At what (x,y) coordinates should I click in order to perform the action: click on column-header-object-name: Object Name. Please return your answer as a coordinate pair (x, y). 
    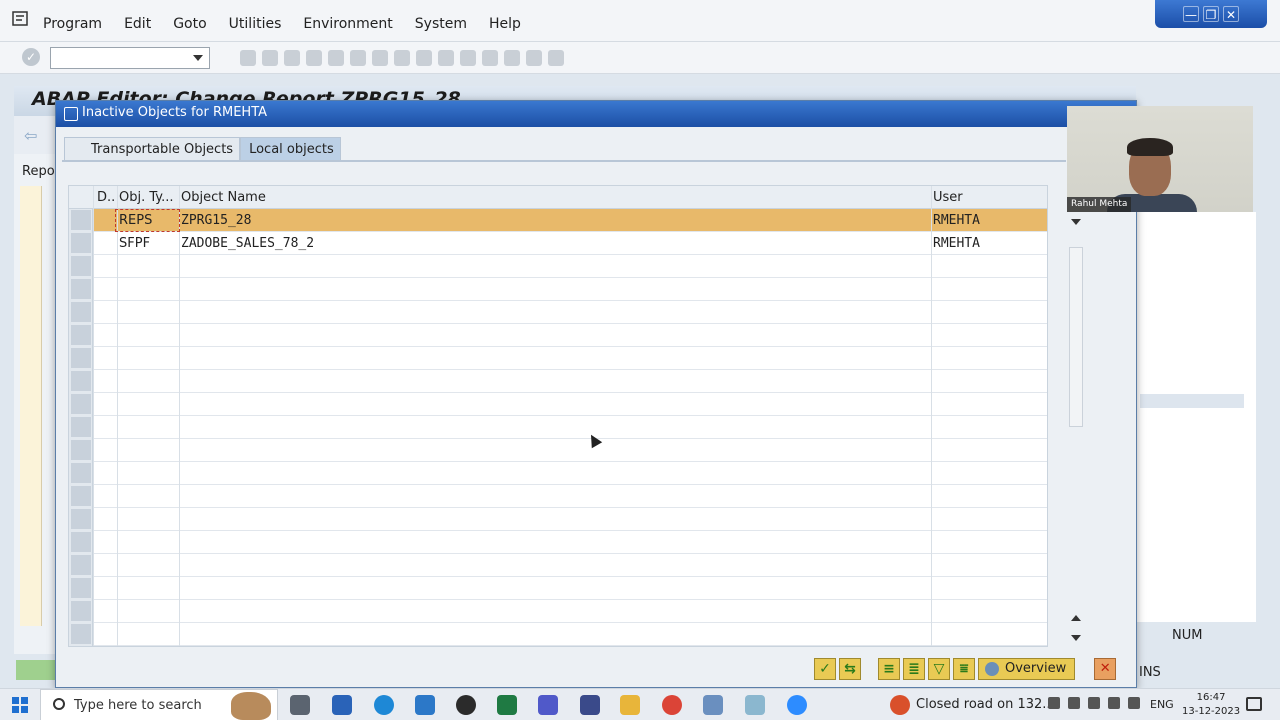
    Looking at the image, I should click on (223, 197).